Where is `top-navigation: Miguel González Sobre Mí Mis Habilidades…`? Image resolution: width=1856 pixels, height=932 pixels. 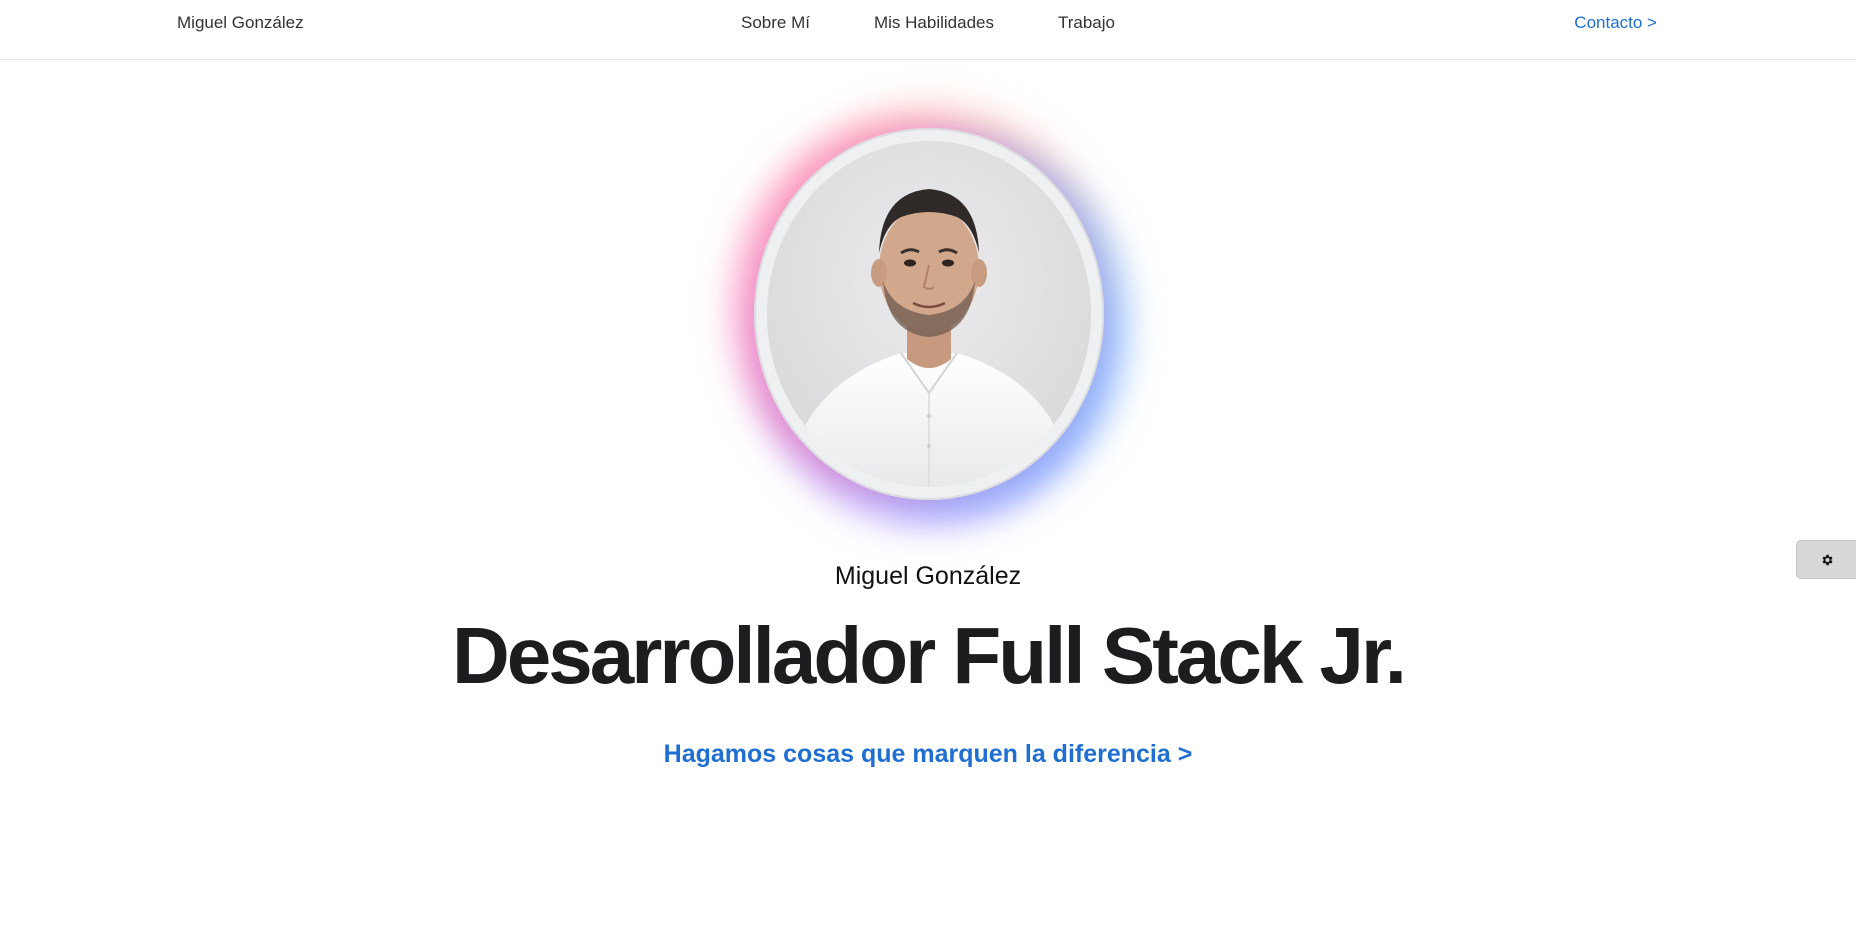
top-navigation: Miguel González Sobre Mí Mis Habilidades… is located at coordinates (928, 30).